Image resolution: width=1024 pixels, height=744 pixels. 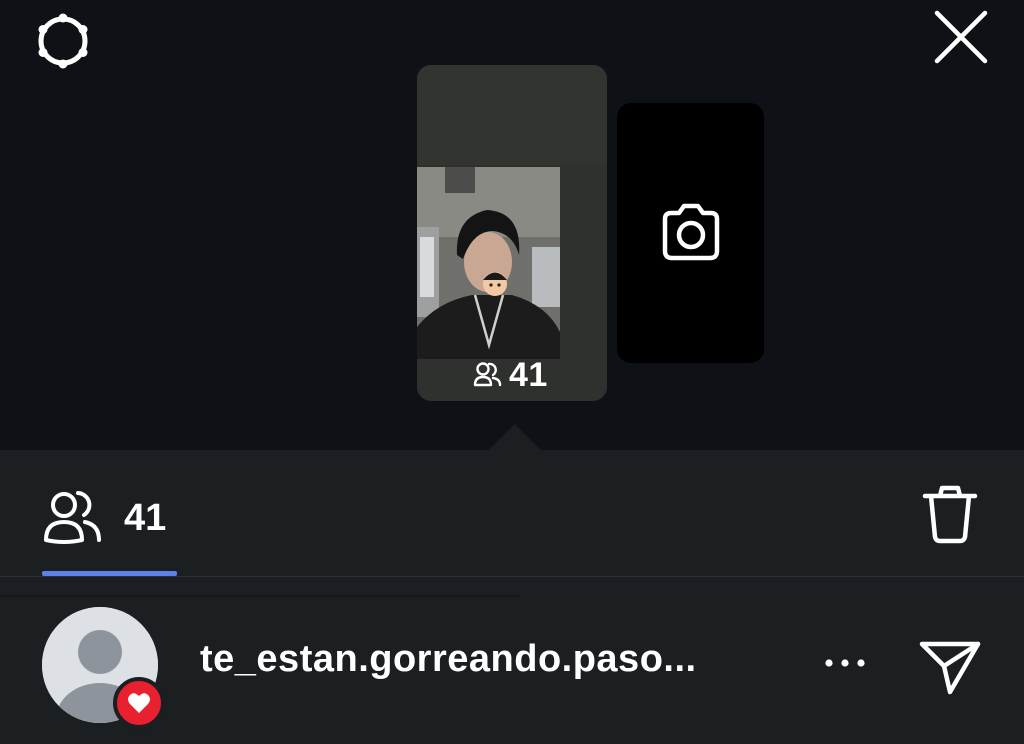 I want to click on trash-icon, so click(x=950, y=514).